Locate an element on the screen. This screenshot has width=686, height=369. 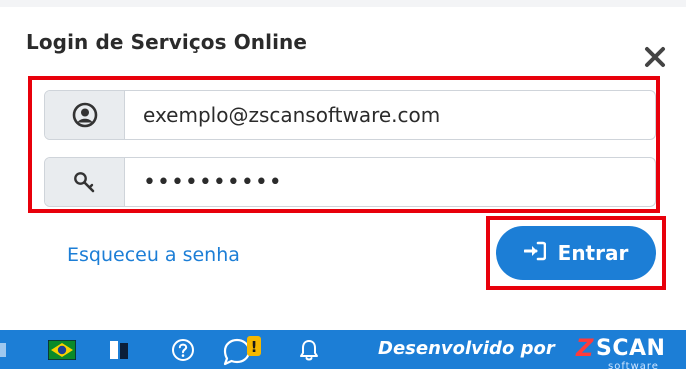
email-field-group is located at coordinates (350, 115).